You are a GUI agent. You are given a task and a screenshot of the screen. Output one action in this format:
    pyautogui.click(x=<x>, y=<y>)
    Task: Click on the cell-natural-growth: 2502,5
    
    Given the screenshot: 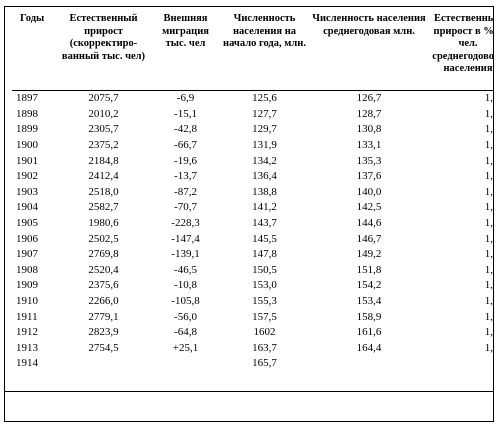 What is the action you would take?
    pyautogui.click(x=103, y=238)
    